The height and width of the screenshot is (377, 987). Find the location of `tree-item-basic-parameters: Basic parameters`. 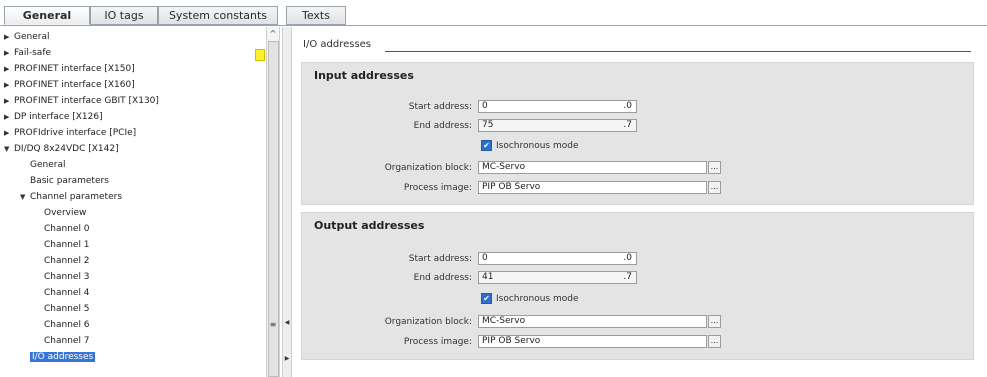

tree-item-basic-parameters: Basic parameters is located at coordinates (69, 181).